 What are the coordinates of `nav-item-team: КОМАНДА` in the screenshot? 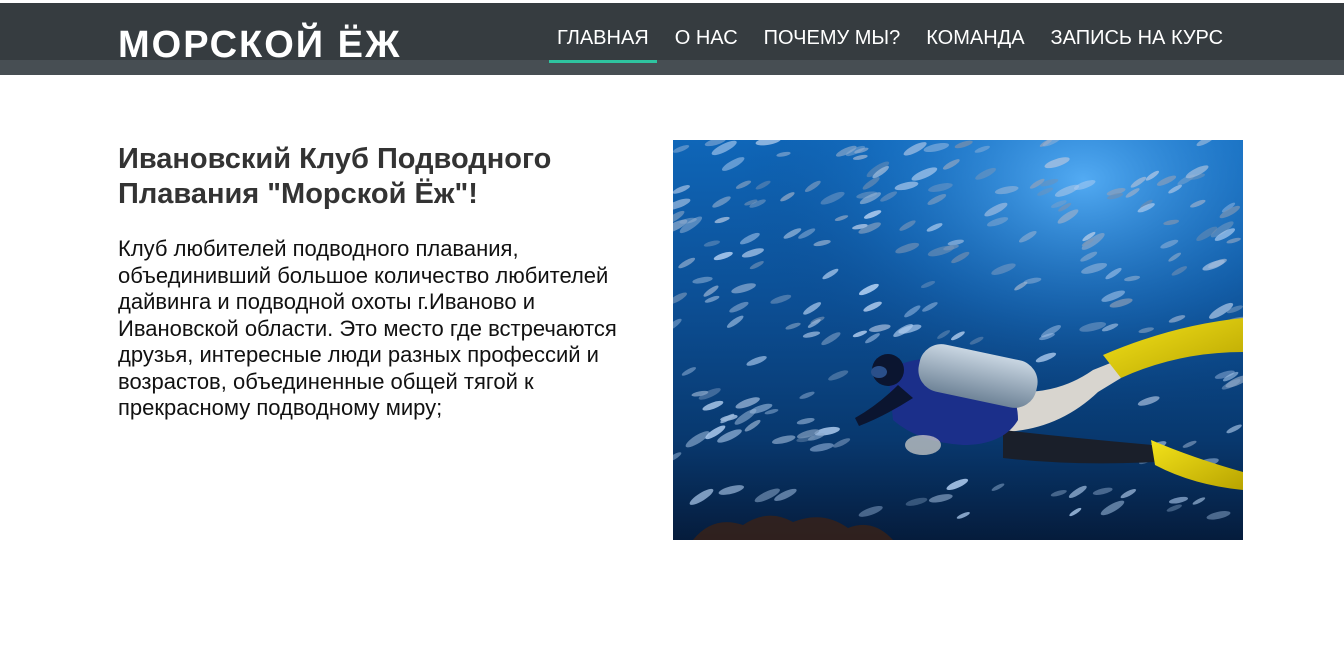 It's located at (975, 38).